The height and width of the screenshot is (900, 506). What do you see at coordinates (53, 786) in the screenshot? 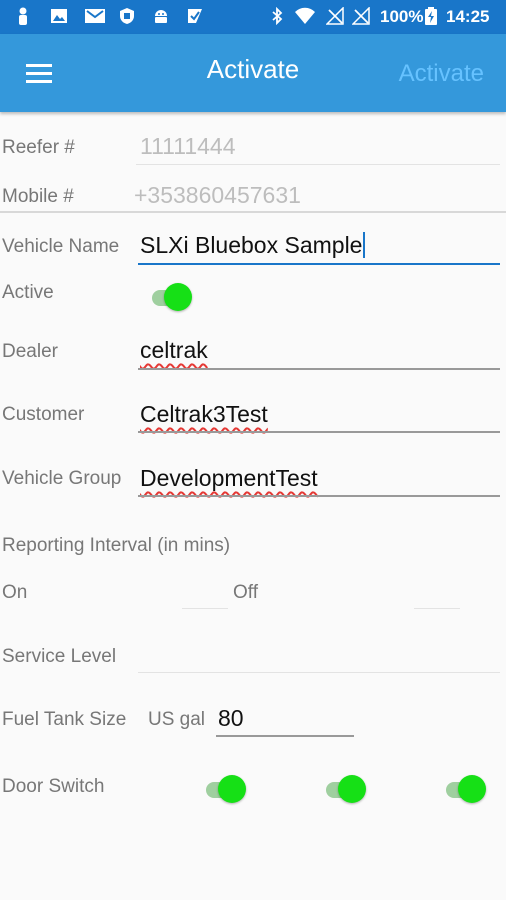
I see `door-switch-label: Door Switch` at bounding box center [53, 786].